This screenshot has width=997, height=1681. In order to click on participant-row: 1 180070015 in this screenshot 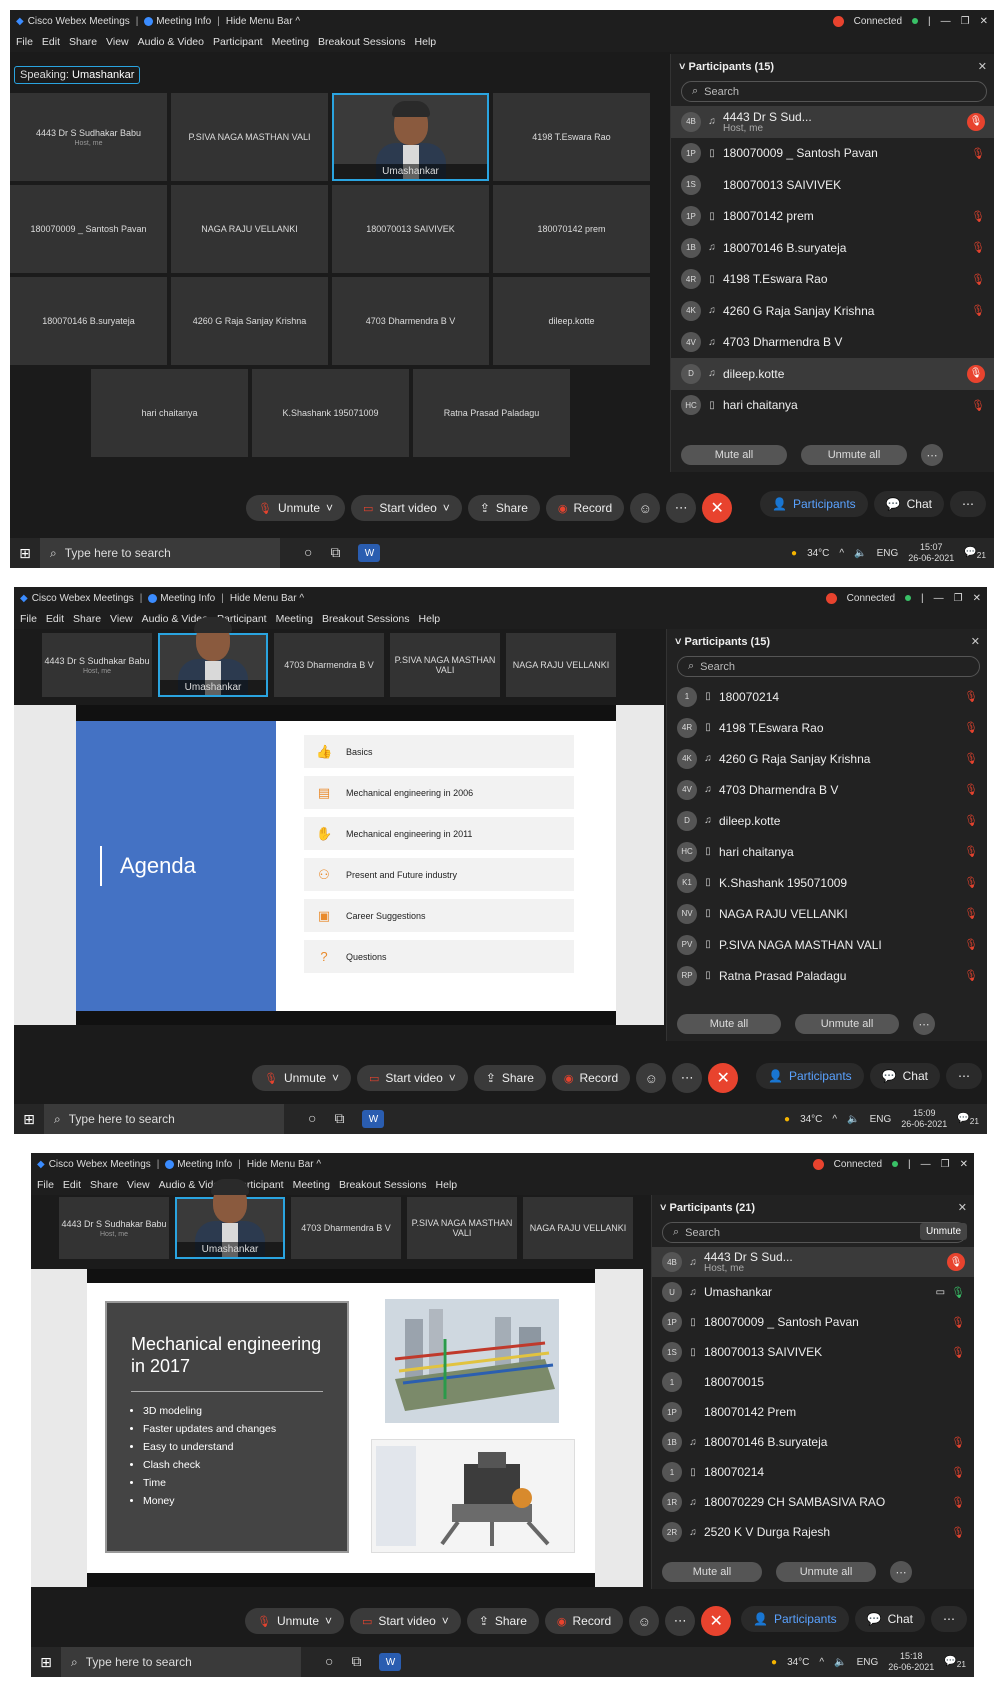, I will do `click(813, 1382)`.